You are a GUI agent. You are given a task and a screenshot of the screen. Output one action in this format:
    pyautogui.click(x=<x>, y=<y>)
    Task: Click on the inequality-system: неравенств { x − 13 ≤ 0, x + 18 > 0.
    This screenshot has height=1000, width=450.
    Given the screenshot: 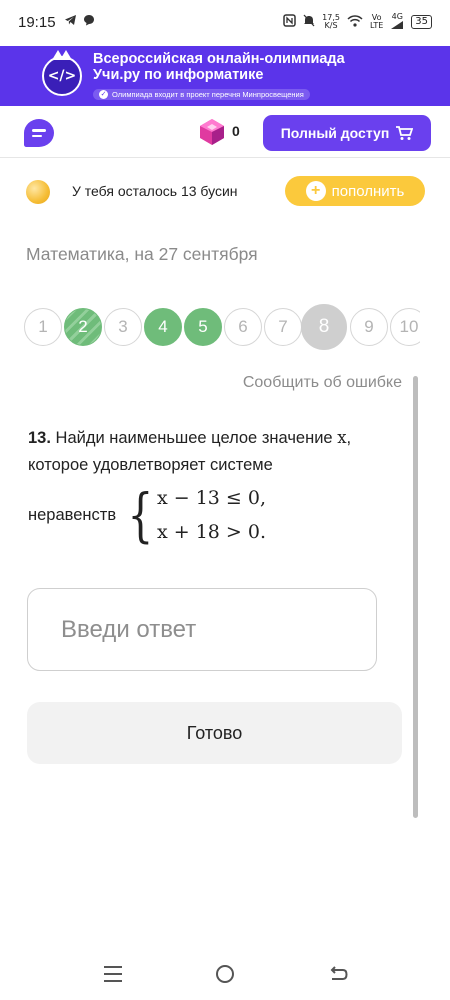 What is the action you would take?
    pyautogui.click(x=147, y=515)
    